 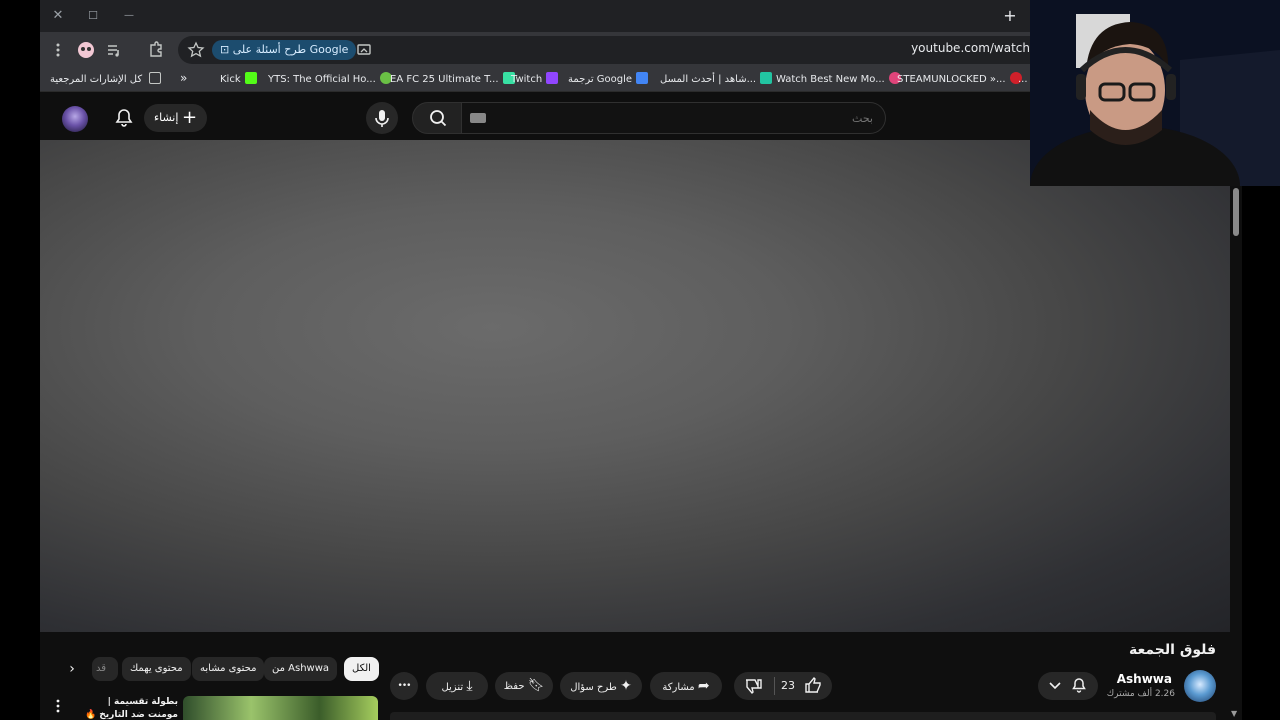 I want to click on share-button: مشاركة ➦, so click(x=686, y=686).